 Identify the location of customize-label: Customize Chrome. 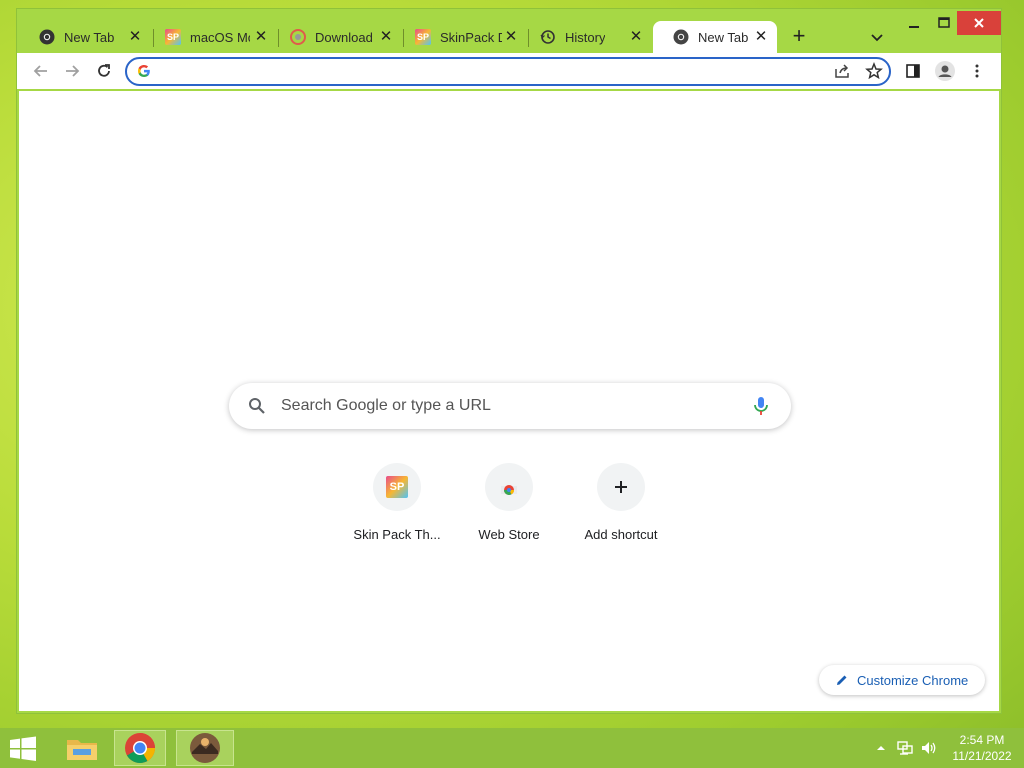
(913, 680).